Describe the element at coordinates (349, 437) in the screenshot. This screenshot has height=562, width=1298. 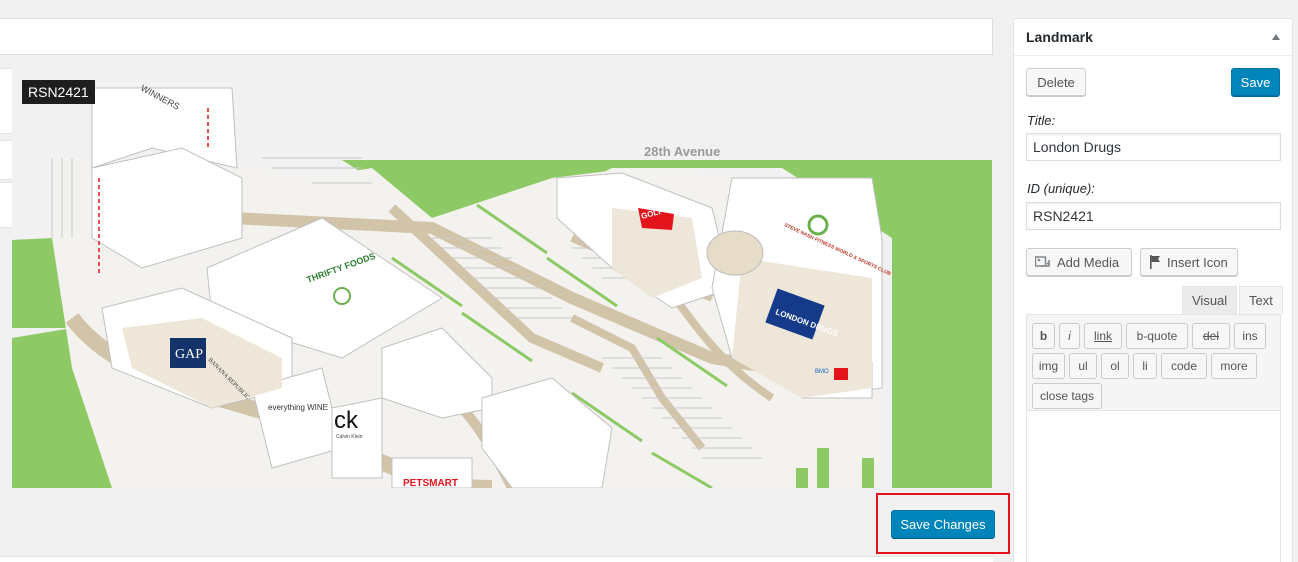
I see `ck-sub-label: Calvin Klein` at that location.